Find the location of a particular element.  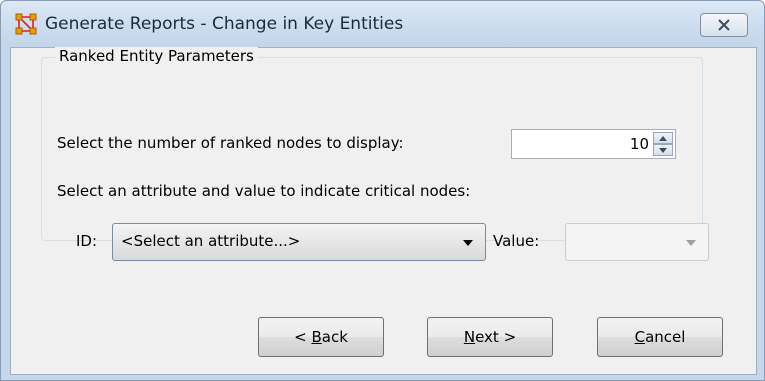

spin-up-icon is located at coordinates (663, 138).